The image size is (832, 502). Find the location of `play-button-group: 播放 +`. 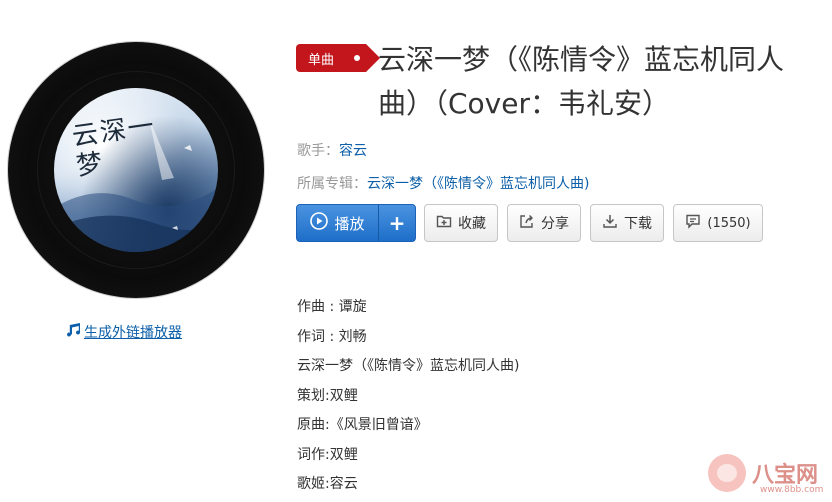

play-button-group: 播放 + is located at coordinates (356, 223).